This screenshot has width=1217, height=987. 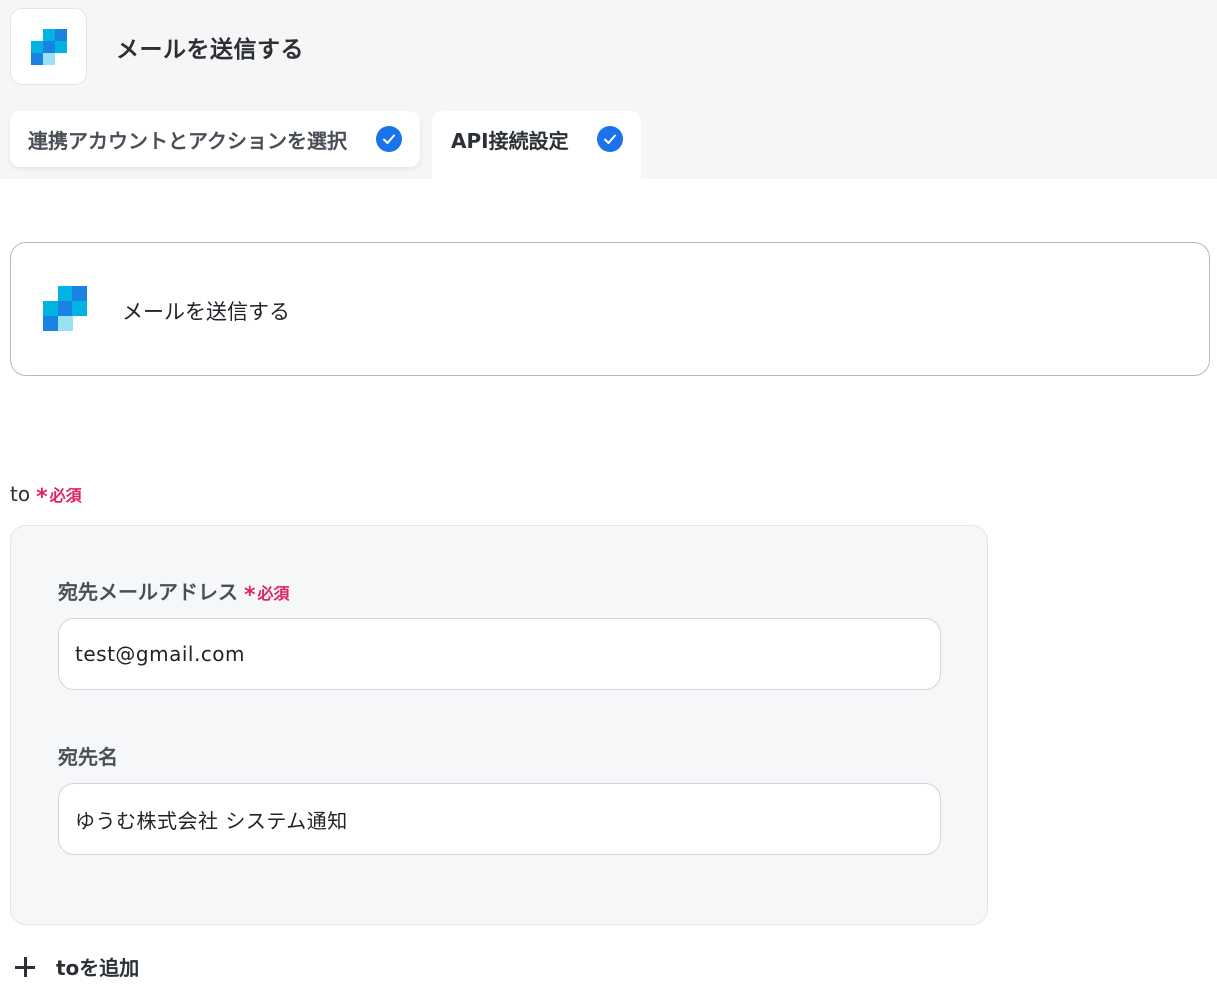 I want to click on add-to-label: toを追加, so click(x=98, y=968).